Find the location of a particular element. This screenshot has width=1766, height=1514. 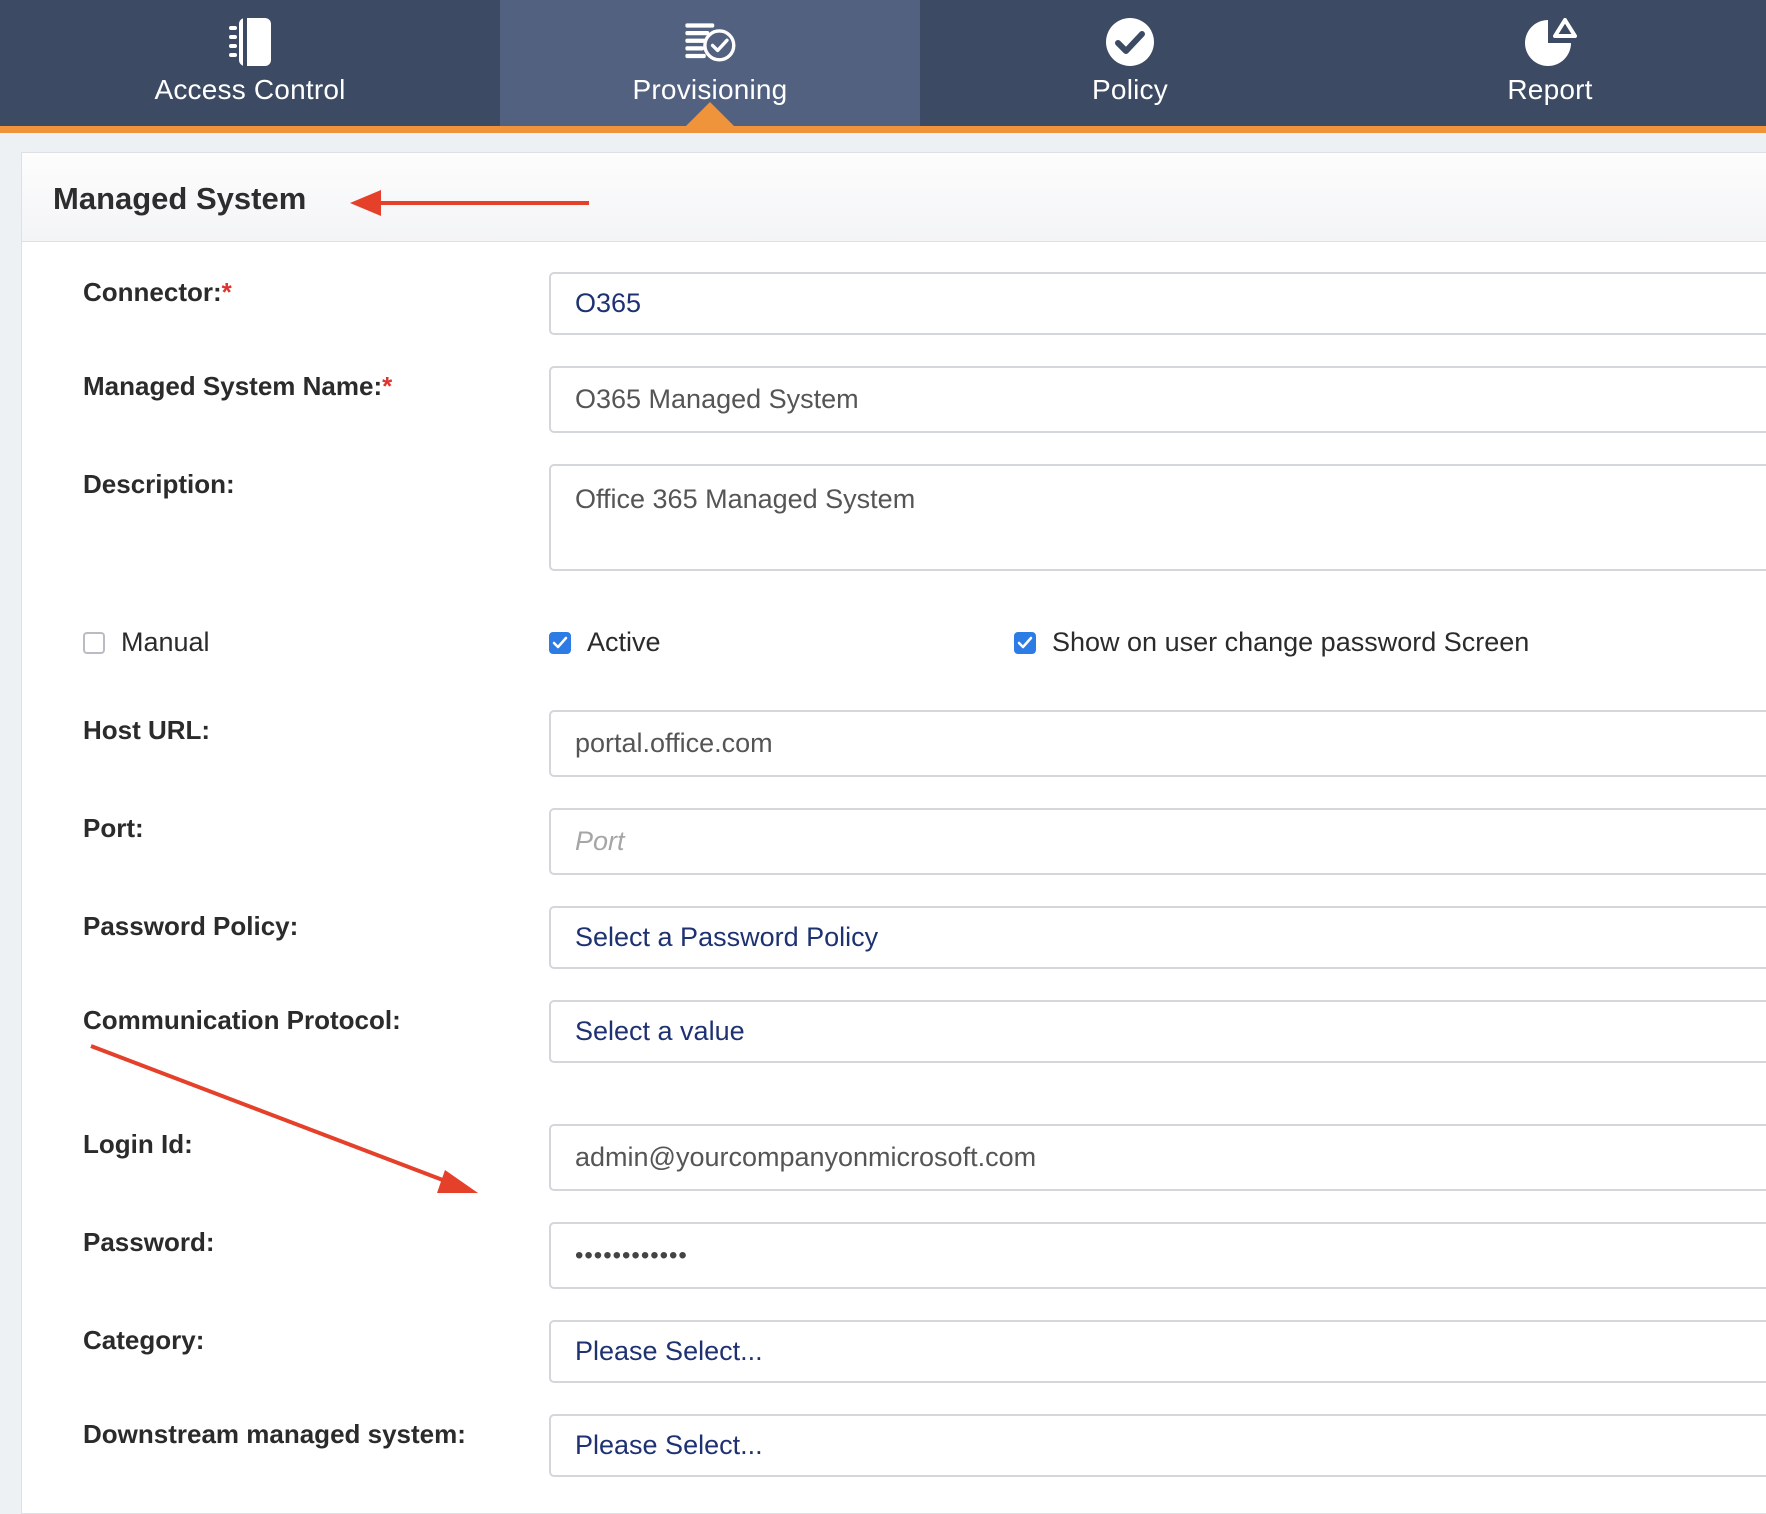

password-policy-select: Select a Password Policy is located at coordinates (1157, 937).